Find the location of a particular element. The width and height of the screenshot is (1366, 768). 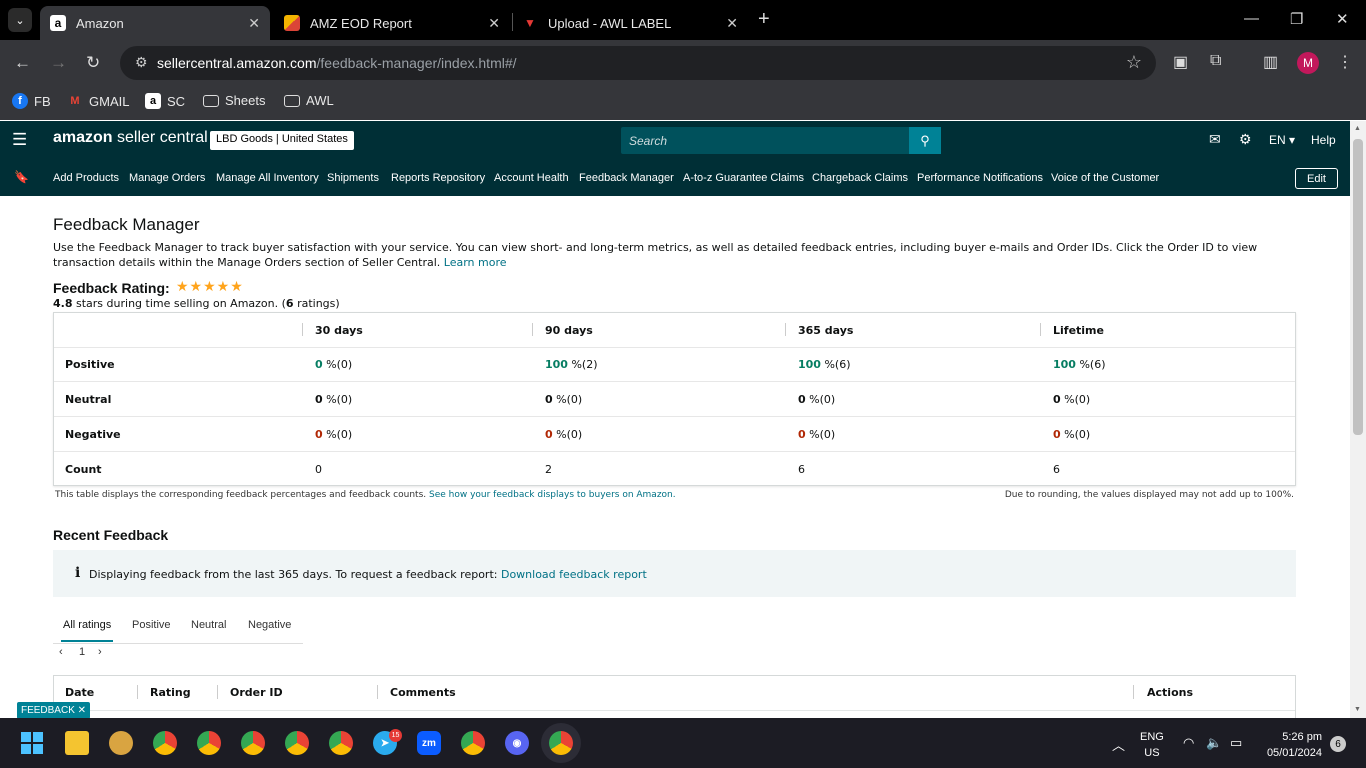

search-input: Search ⚲ is located at coordinates (781, 140).